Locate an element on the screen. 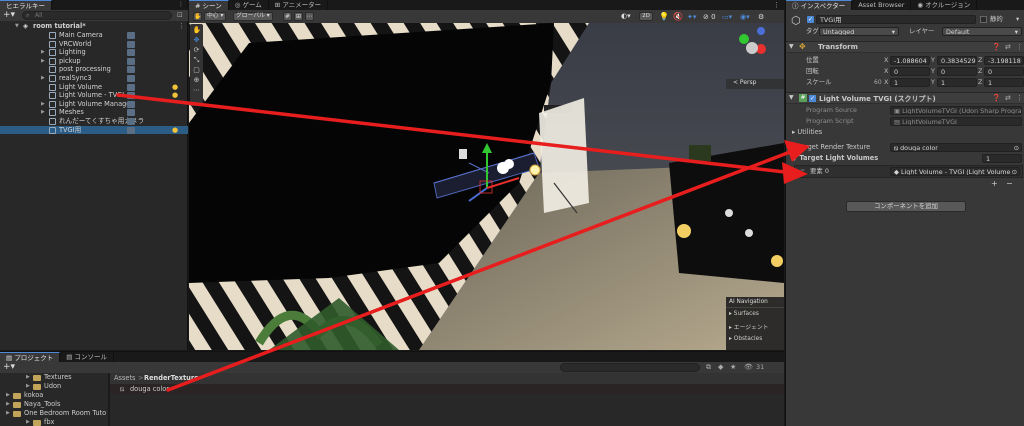 The width and height of the screenshot is (1024, 426). hierarchy-item: Light Volume ● is located at coordinates (94, 87).